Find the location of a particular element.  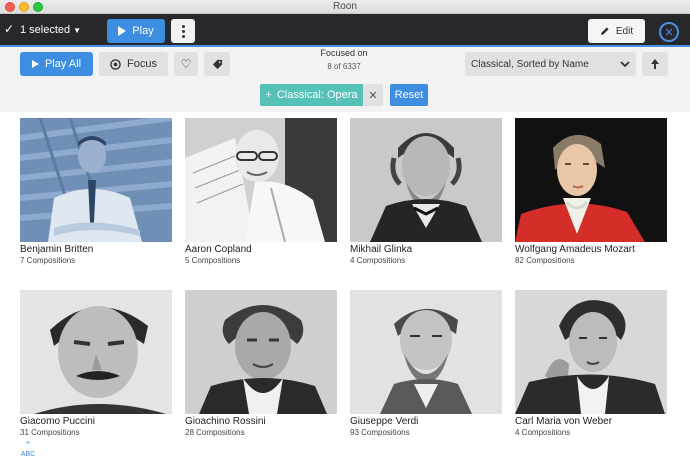

caret-up-icon: ⌃ is located at coordinates (28, 445).